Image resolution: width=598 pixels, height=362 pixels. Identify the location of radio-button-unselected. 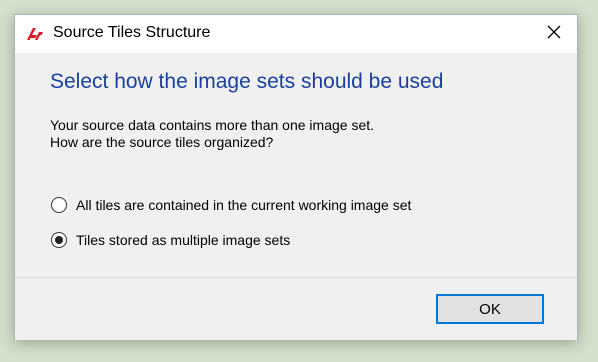
(59, 205).